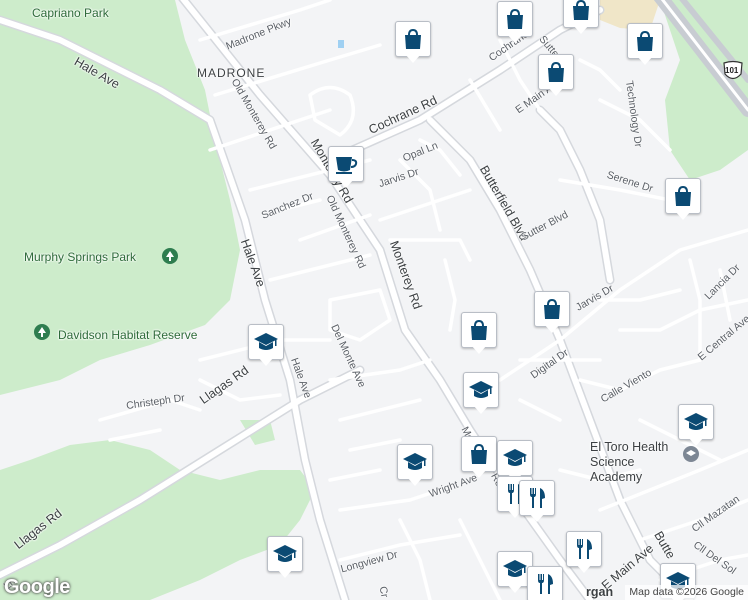  What do you see at coordinates (80, 257) in the screenshot?
I see `park-label: Murphy Springs Park` at bounding box center [80, 257].